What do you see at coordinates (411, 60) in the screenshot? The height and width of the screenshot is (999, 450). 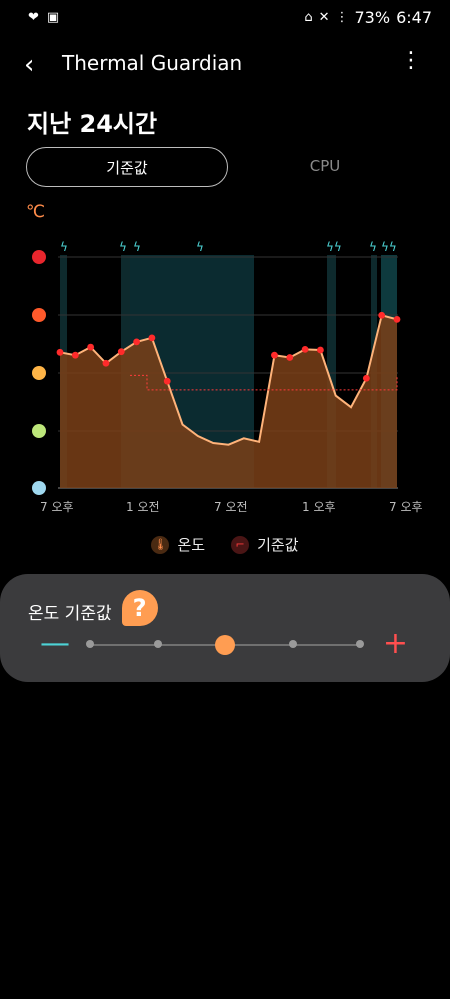 I see `more-options-icon: ⋮` at bounding box center [411, 60].